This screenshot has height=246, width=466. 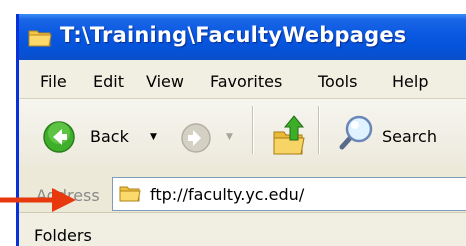 What do you see at coordinates (165, 81) in the screenshot?
I see `menu-view: View` at bounding box center [165, 81].